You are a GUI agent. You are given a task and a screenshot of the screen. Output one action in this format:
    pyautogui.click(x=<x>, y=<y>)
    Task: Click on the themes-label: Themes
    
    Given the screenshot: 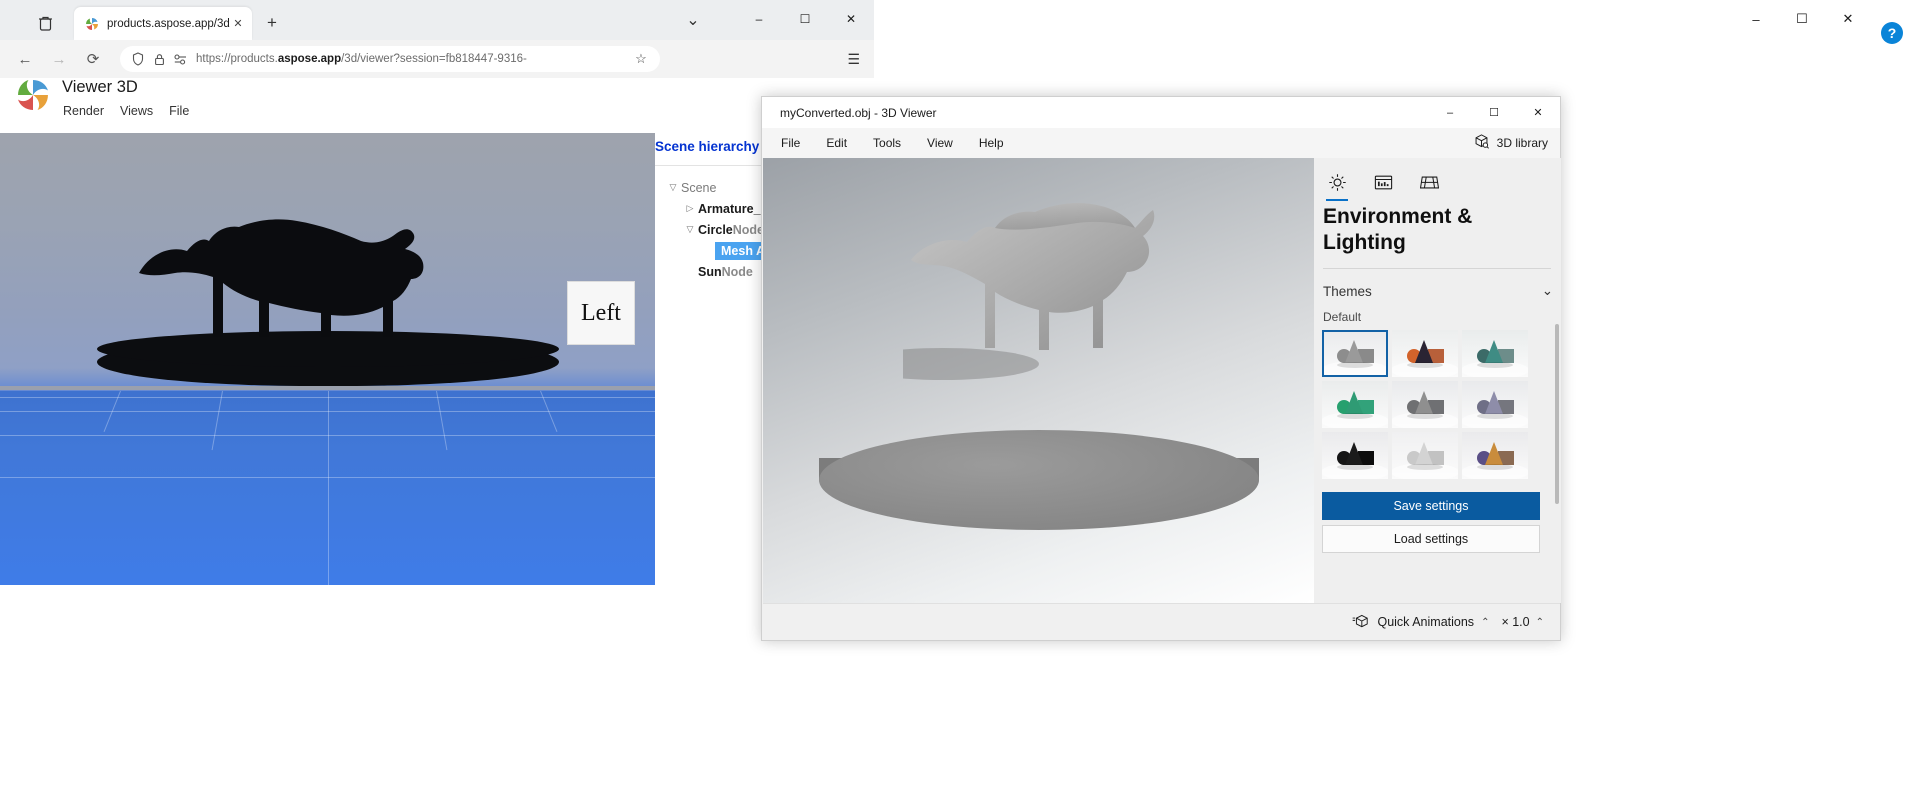 What is the action you would take?
    pyautogui.click(x=1347, y=291)
    